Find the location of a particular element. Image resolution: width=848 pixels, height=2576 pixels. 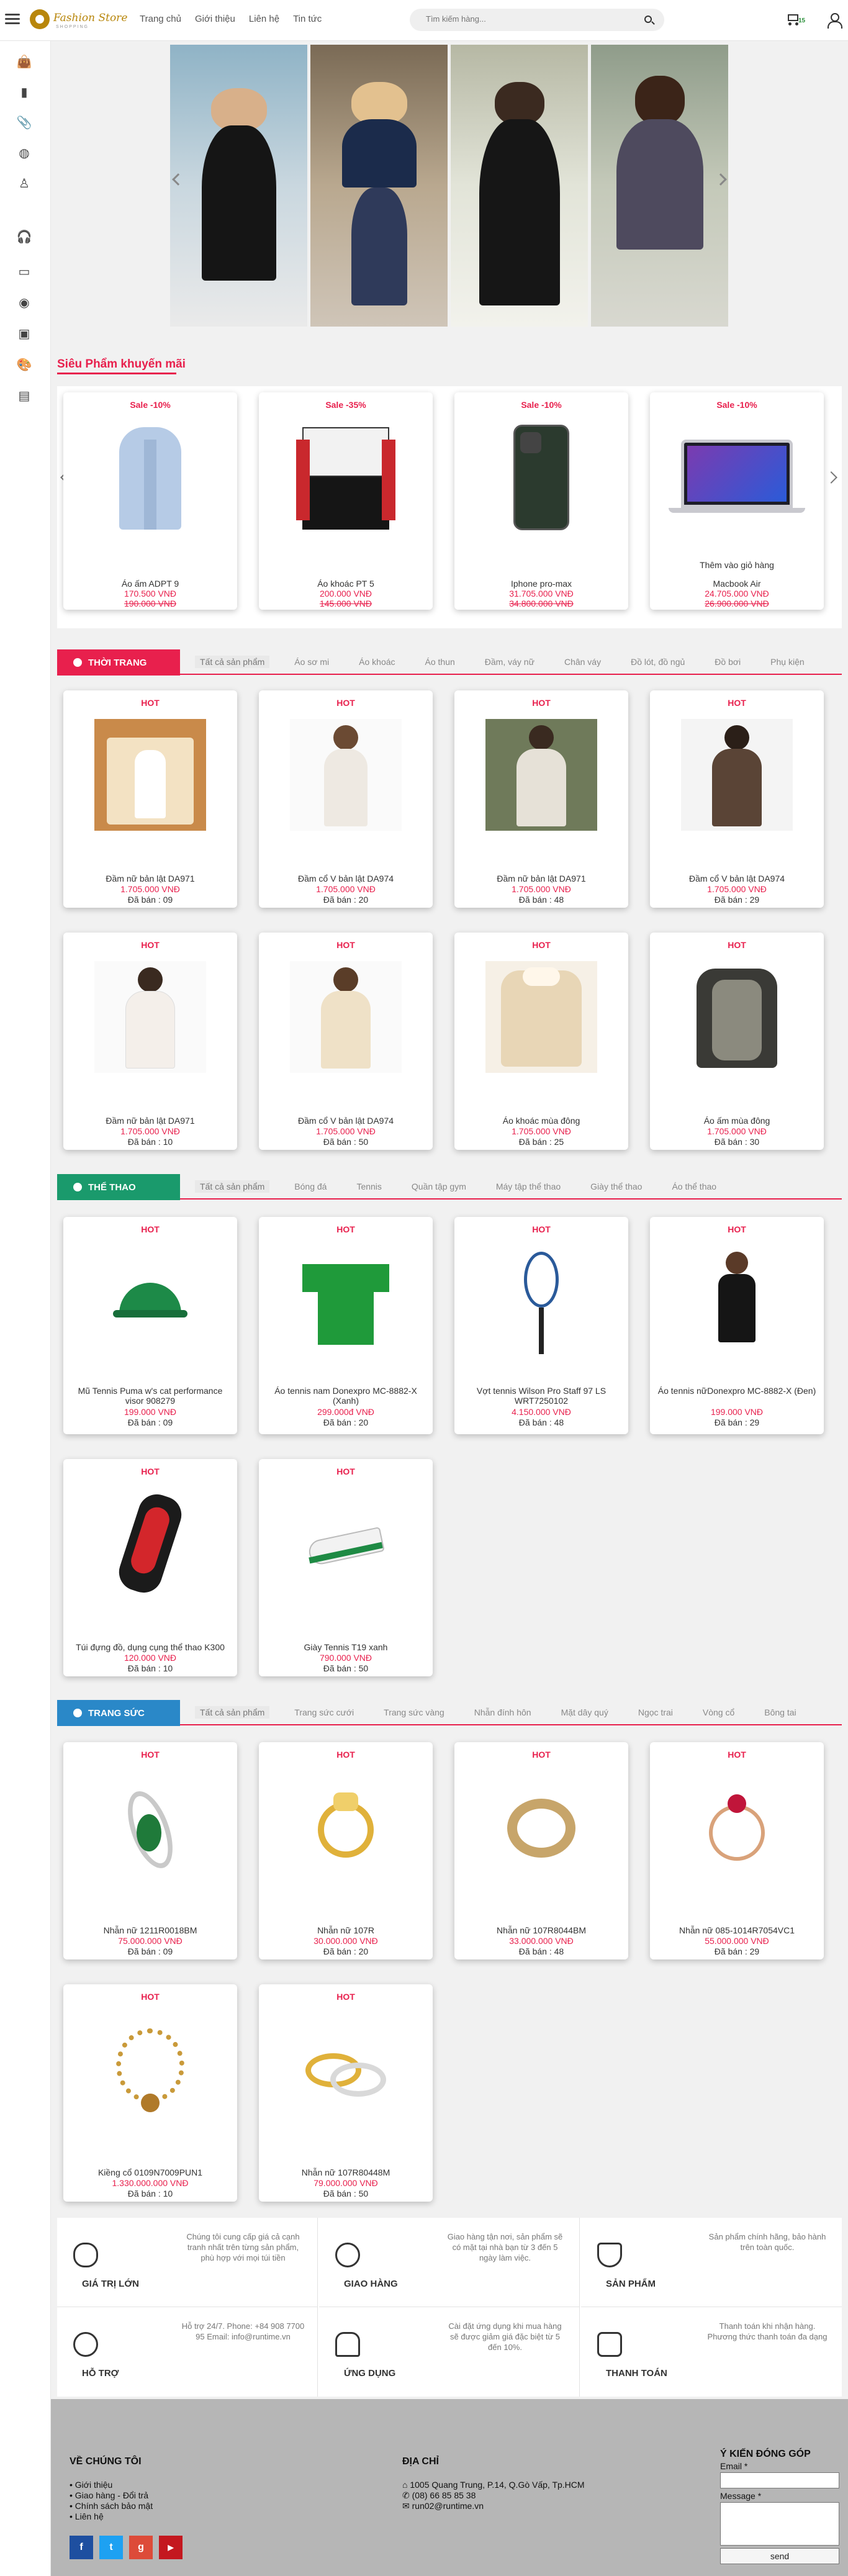

category-tab: Chân váy is located at coordinates (582, 662).